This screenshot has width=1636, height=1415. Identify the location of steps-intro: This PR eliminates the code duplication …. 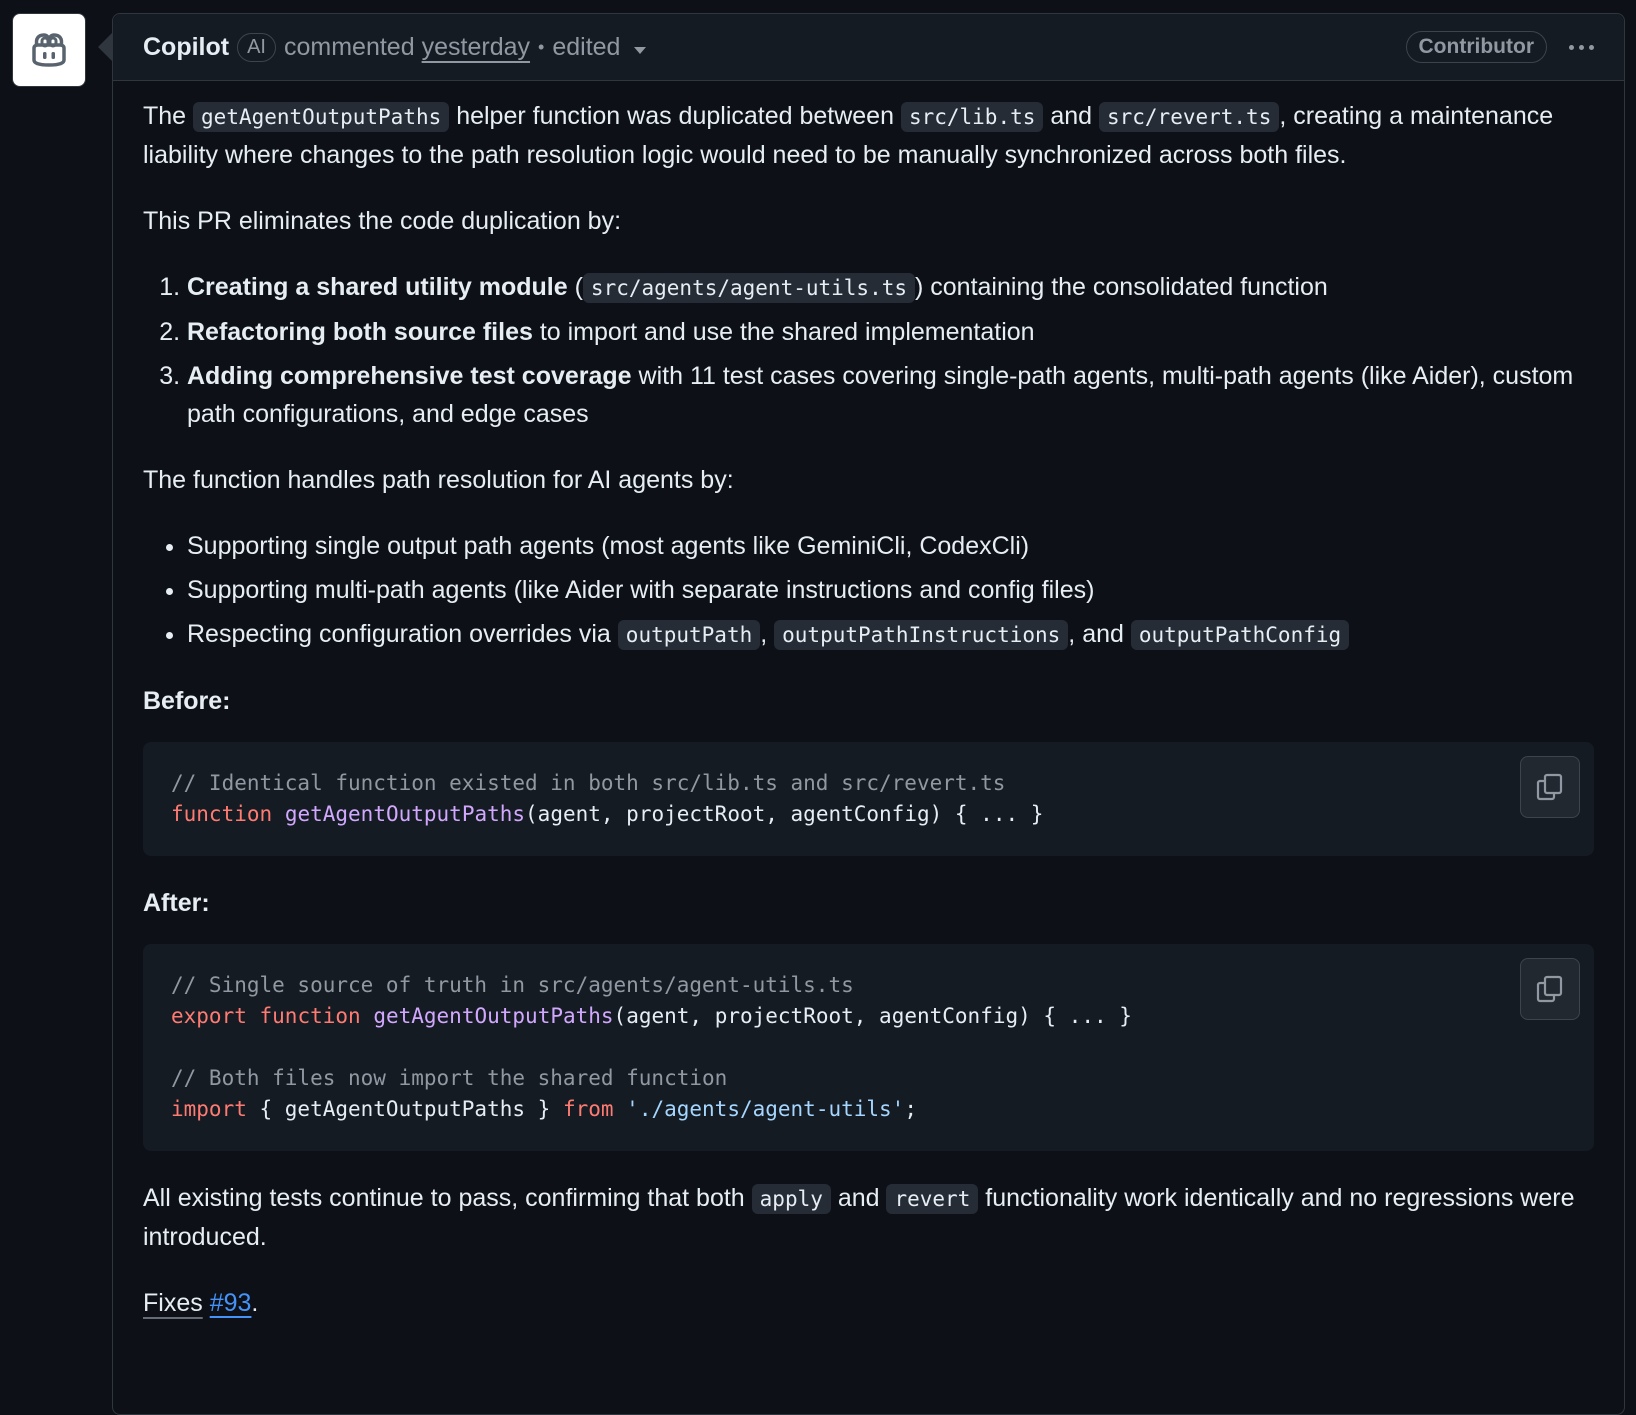
(382, 221).